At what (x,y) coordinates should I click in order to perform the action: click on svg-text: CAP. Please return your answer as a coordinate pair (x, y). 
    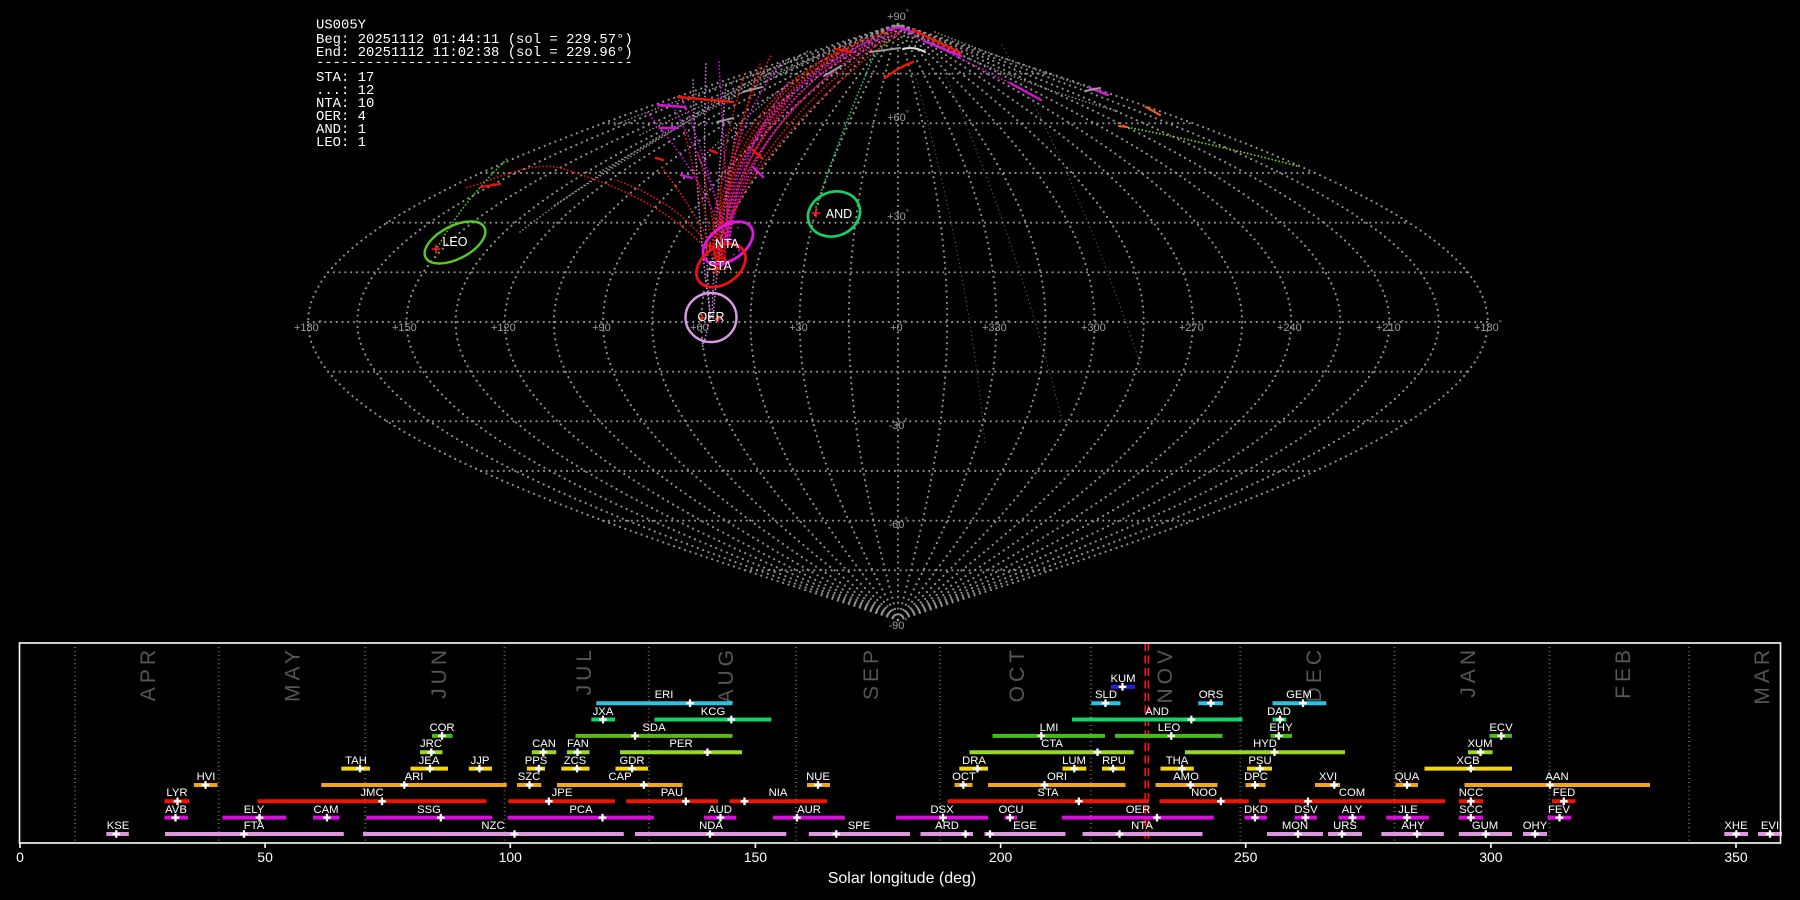
    Looking at the image, I should click on (619, 777).